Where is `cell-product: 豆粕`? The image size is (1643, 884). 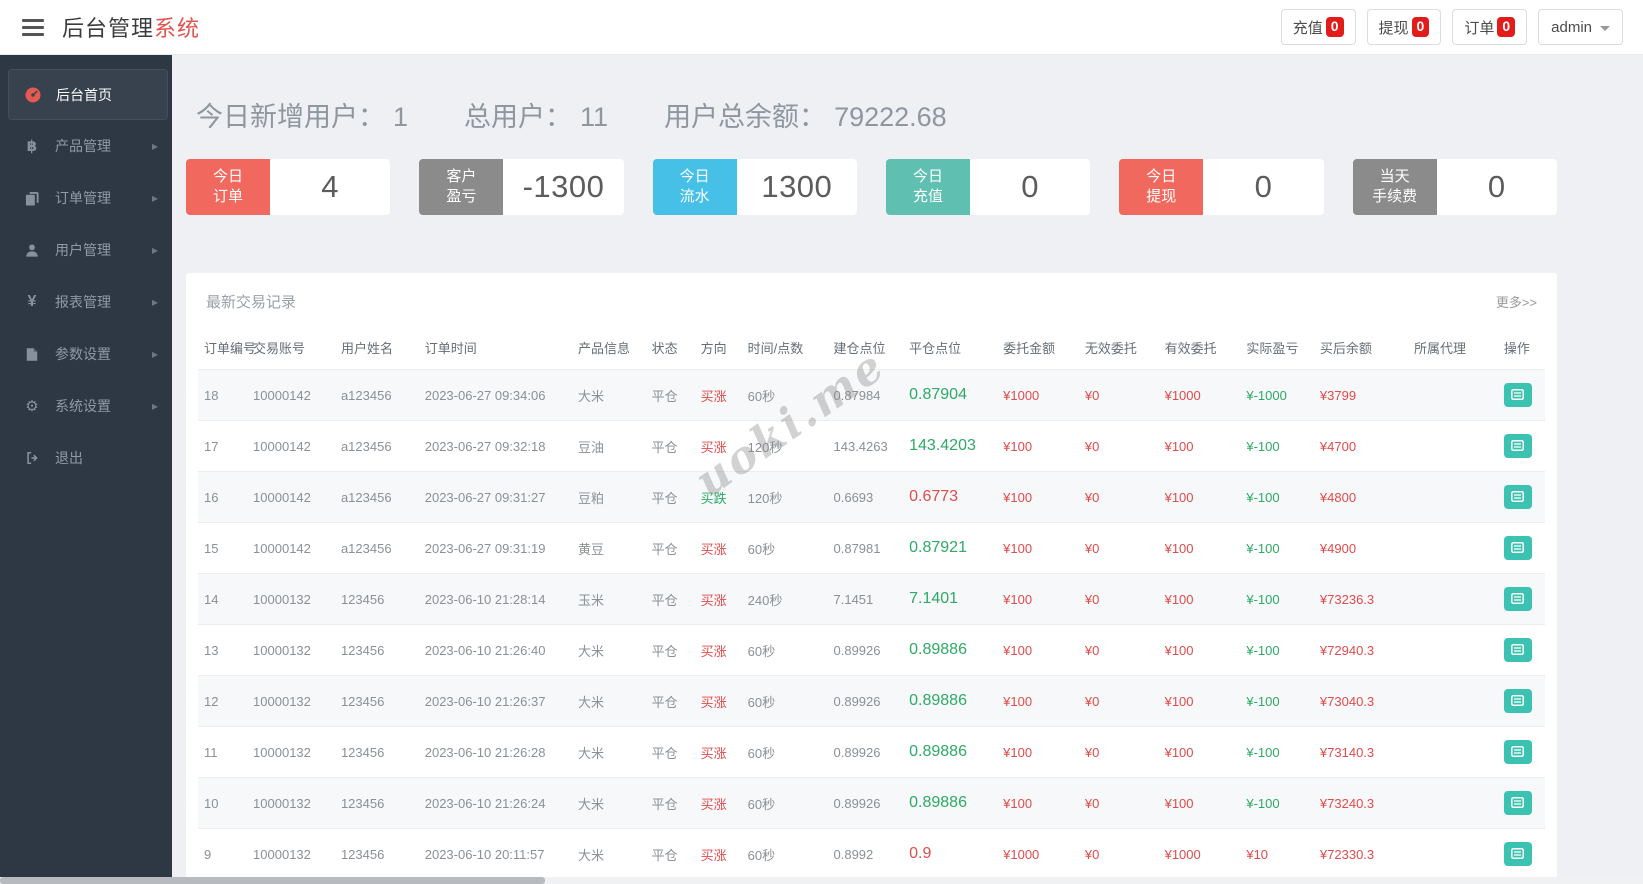
cell-product: 豆粕 is located at coordinates (609, 497).